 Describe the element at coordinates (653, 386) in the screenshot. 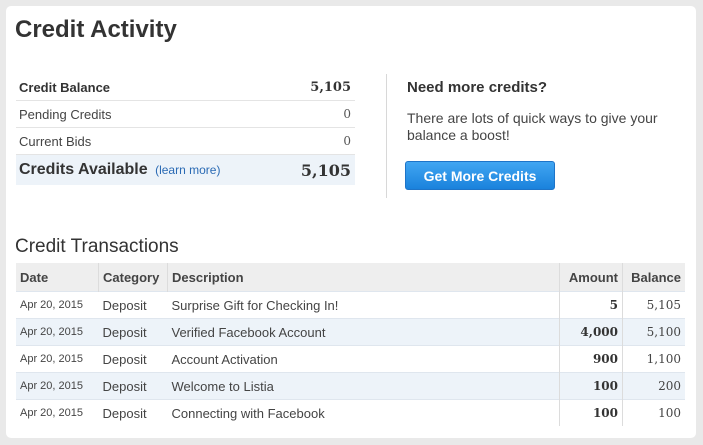

I see `row-balance: 200` at that location.